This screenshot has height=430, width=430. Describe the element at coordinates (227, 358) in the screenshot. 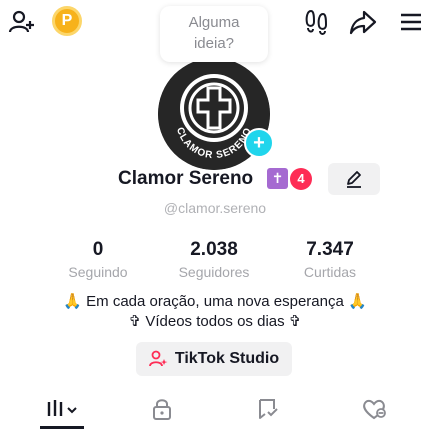

I see `tiktok-studio-label: TikTok Studio` at that location.